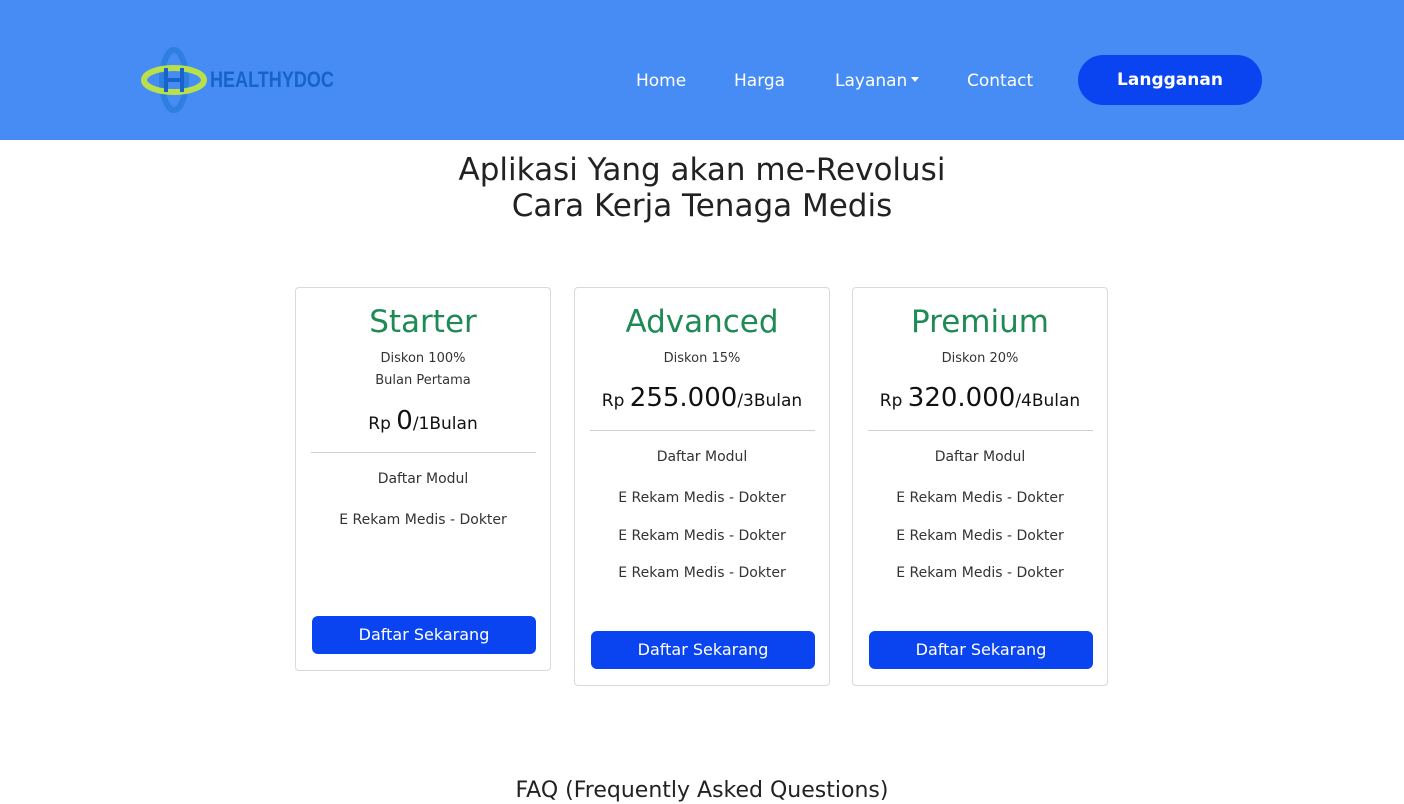 The width and height of the screenshot is (1404, 804). I want to click on modules-list: E Rekam Medis - Dokter, so click(423, 529).